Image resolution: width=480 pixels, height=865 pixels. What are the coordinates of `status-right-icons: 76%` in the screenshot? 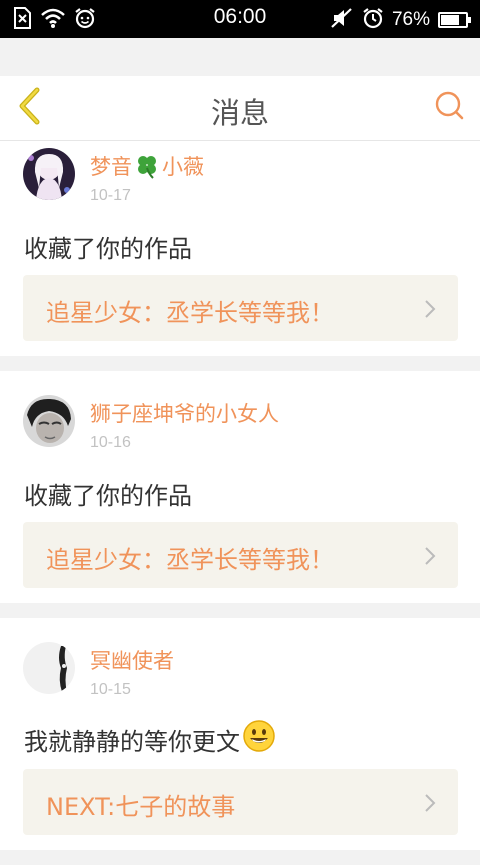 It's located at (400, 20).